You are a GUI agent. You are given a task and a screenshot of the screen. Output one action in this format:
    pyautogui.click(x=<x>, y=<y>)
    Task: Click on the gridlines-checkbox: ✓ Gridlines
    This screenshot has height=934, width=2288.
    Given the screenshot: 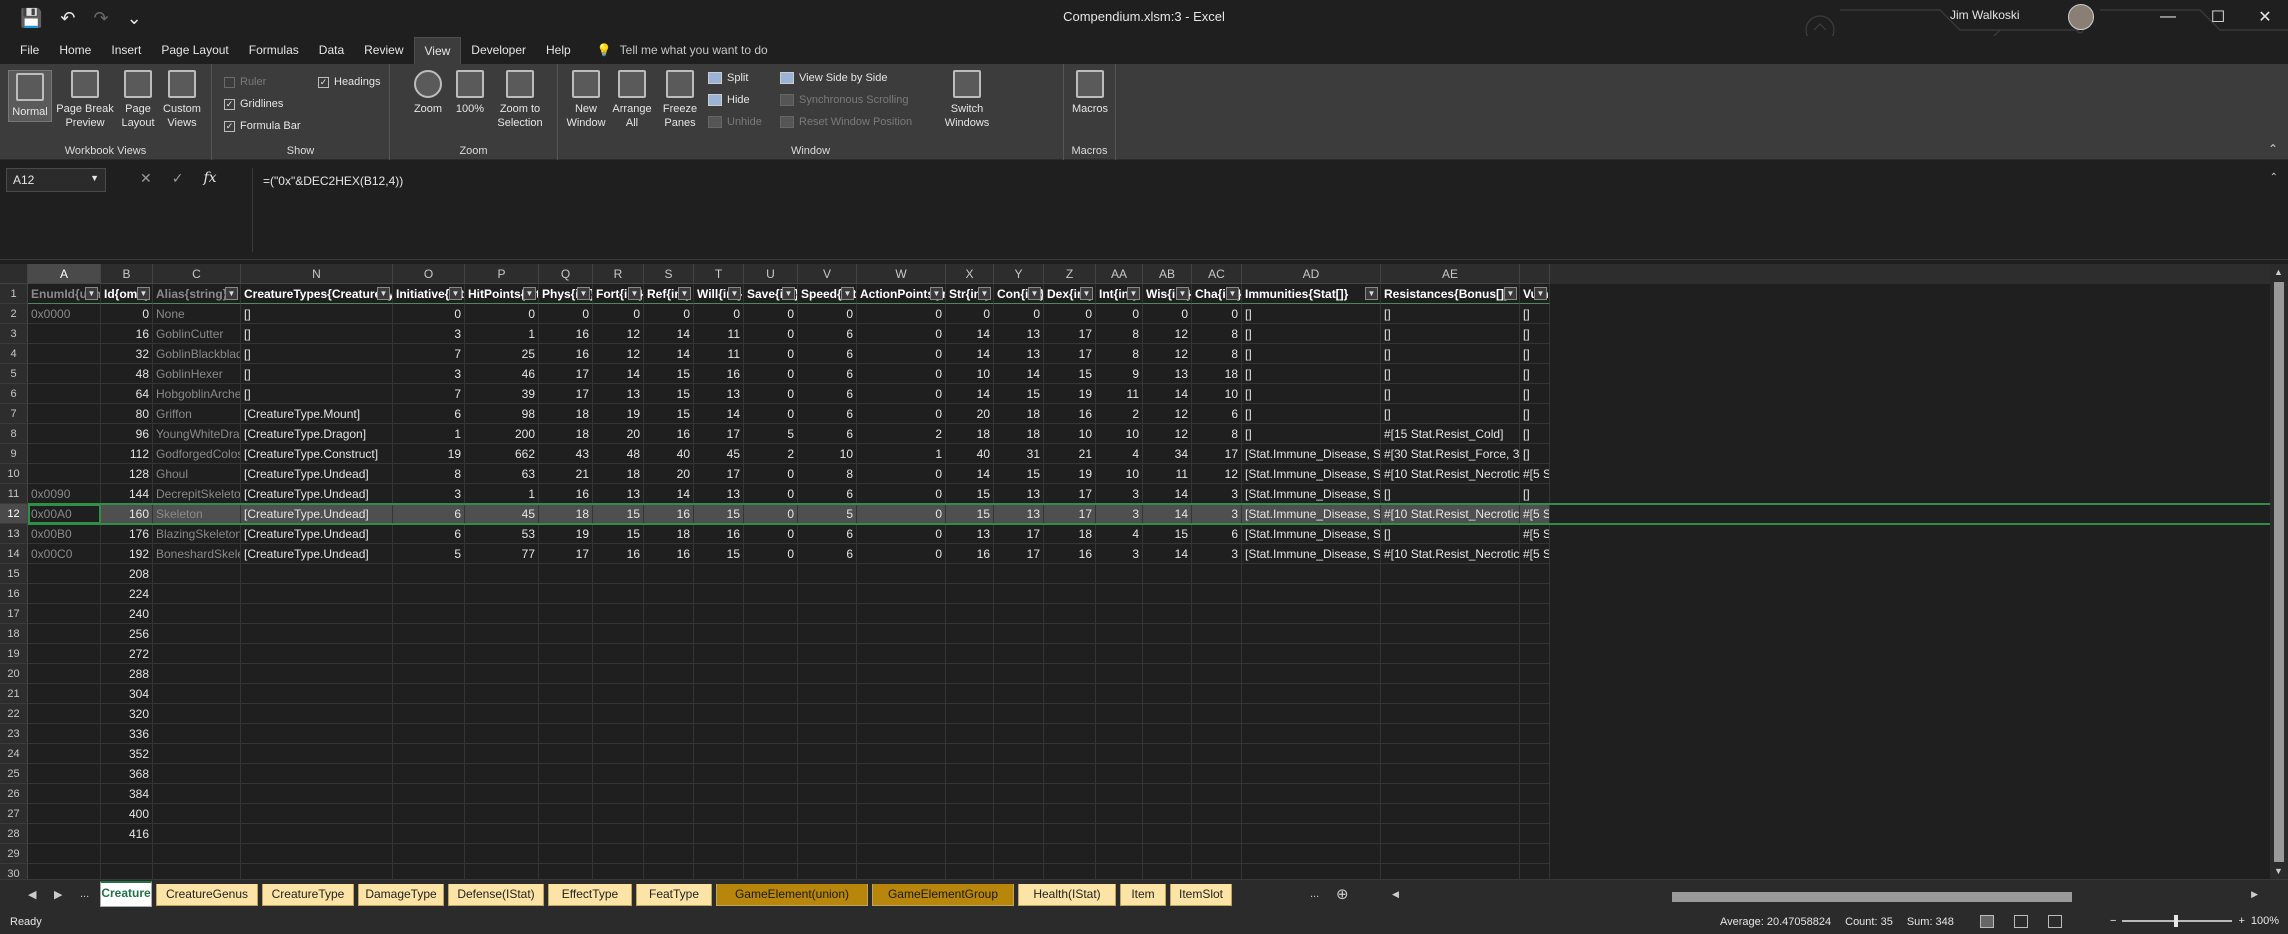 What is the action you would take?
    pyautogui.click(x=253, y=104)
    